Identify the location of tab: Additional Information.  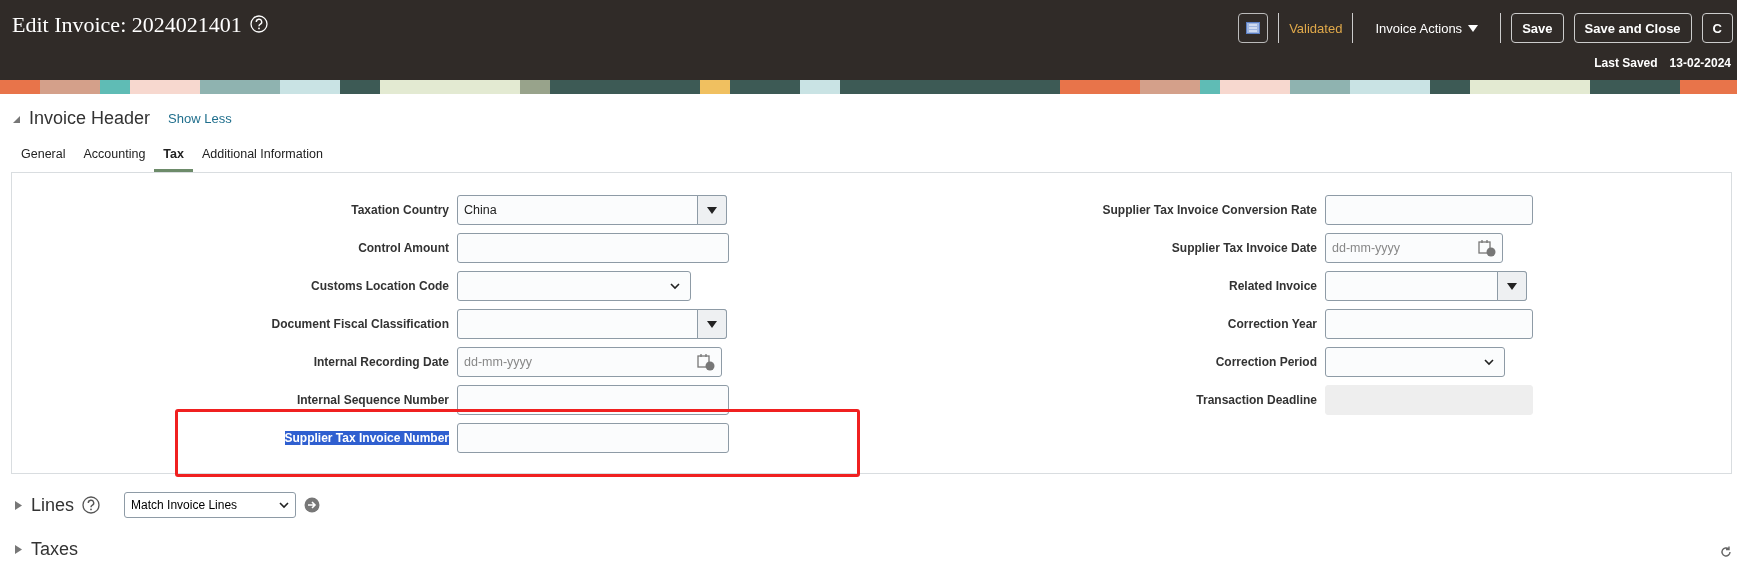
(262, 156).